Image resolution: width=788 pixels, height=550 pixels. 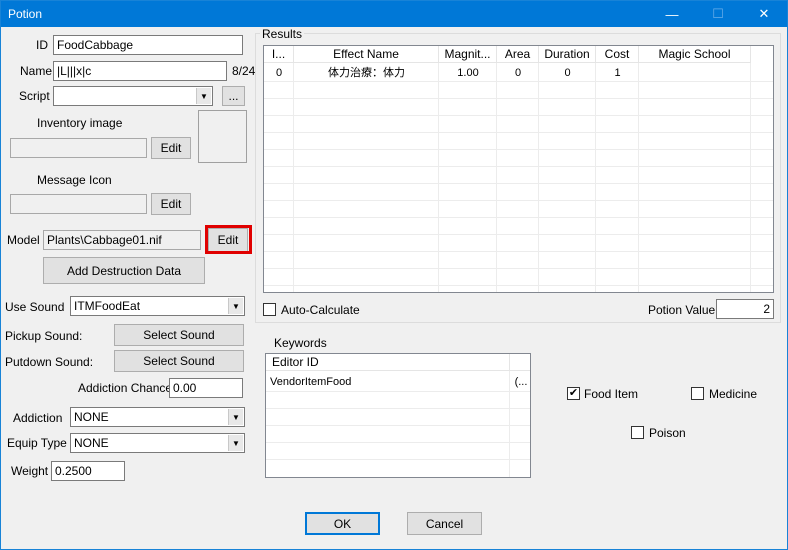 What do you see at coordinates (140, 71) in the screenshot?
I see `name-field: |L|||x|c` at bounding box center [140, 71].